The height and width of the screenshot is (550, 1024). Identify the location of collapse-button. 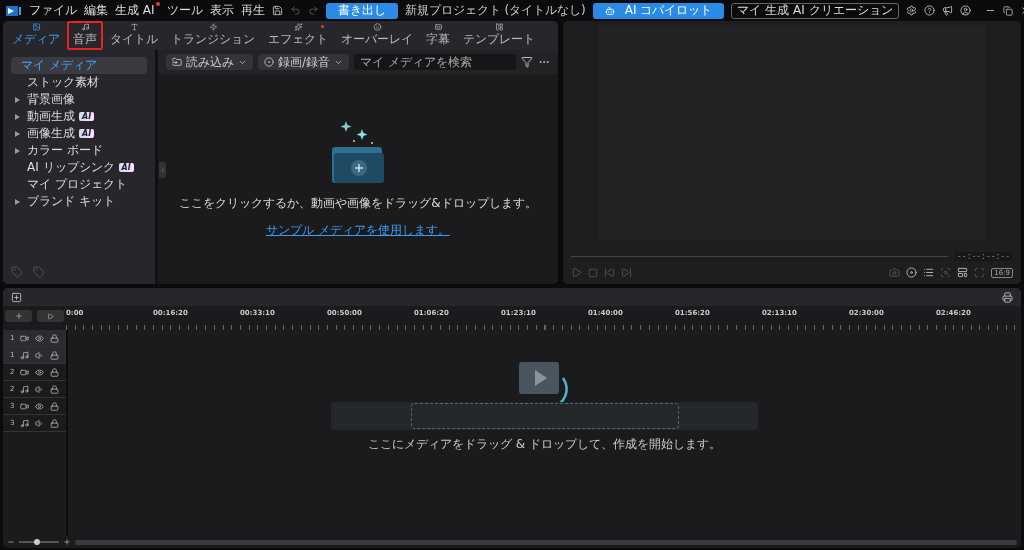
(162, 170).